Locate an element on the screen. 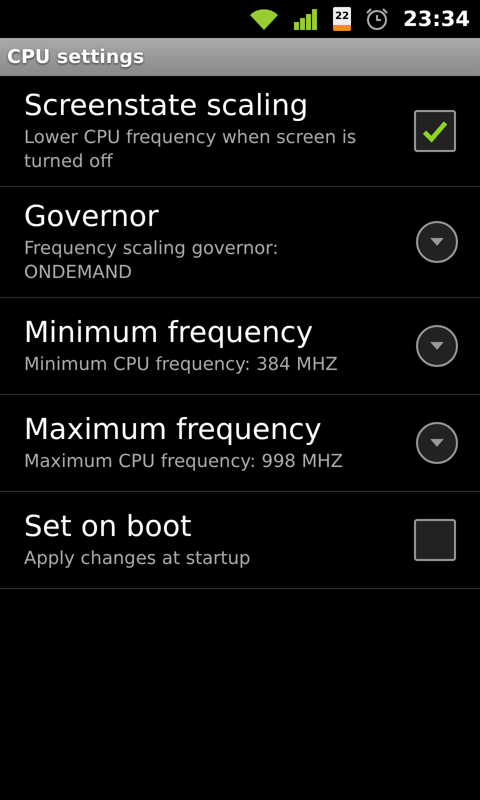 The image size is (480, 800). setting-item: Maximum frequency Maximum CPU frequency: 998 MHZ is located at coordinates (240, 443).